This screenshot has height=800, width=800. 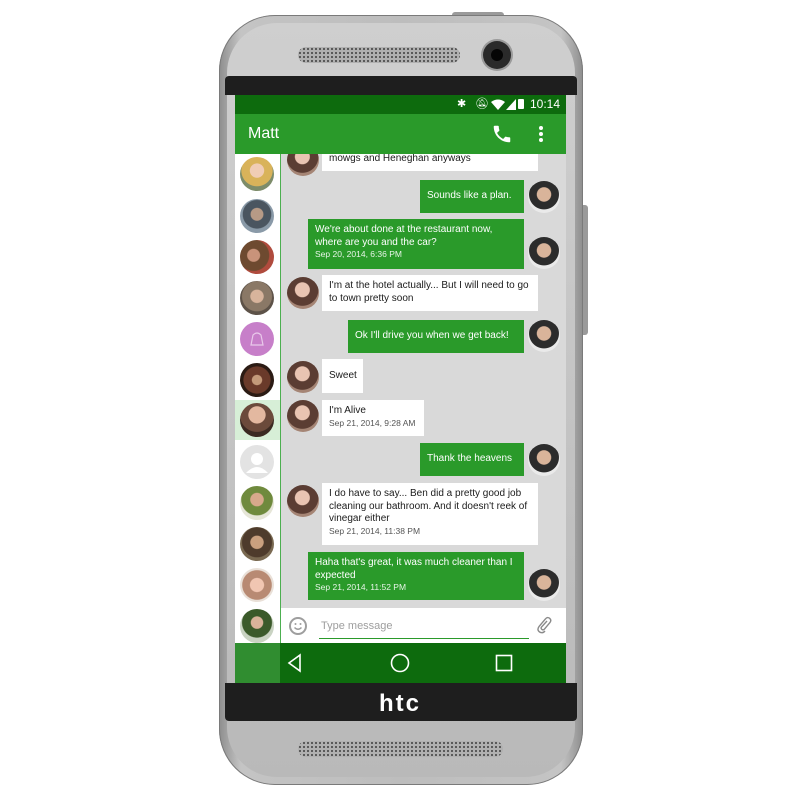 I want to click on message-timestamp: Sep 20, 2014, 6:36 PM, so click(x=358, y=254).